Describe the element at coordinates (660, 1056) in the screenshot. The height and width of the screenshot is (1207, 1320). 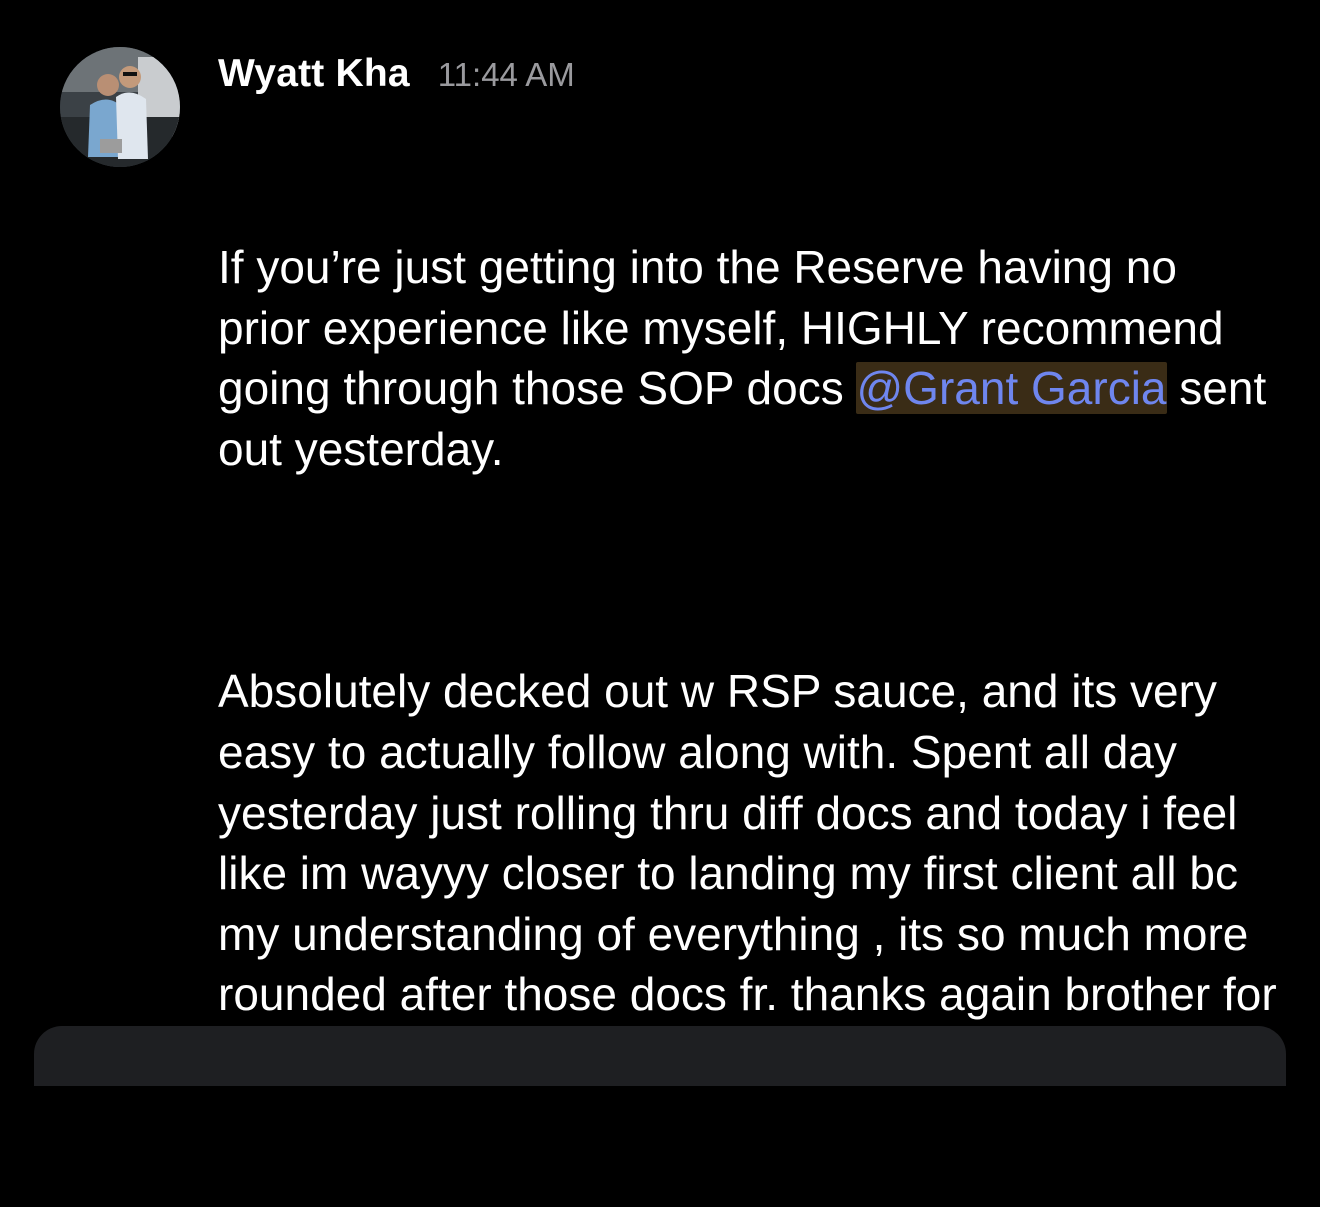
I see `message-composer` at that location.